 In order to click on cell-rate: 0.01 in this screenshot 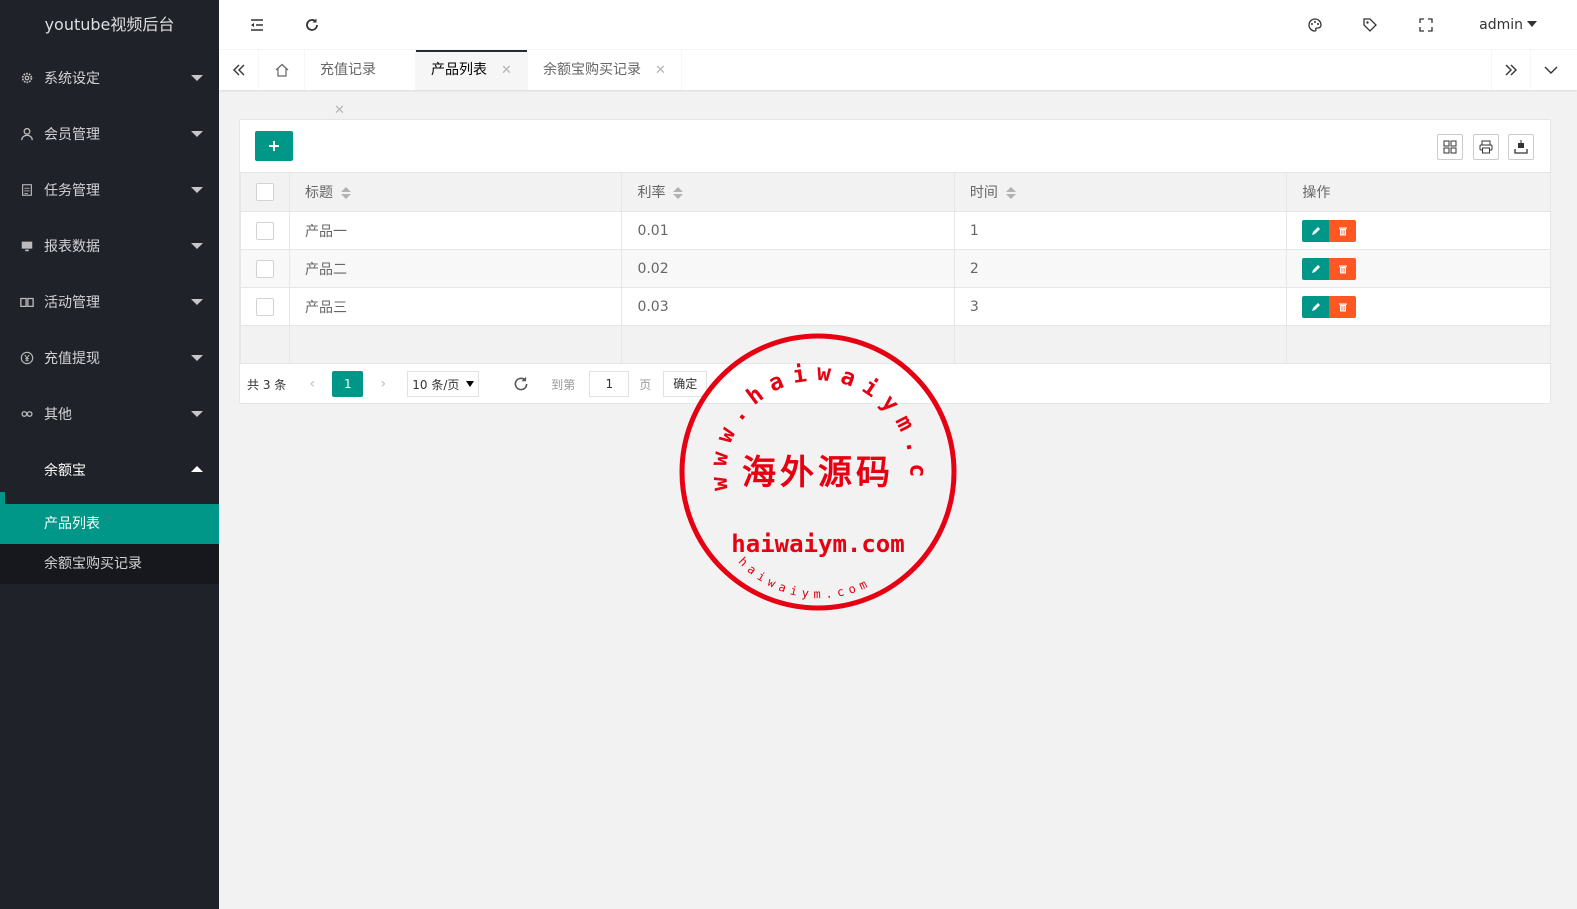, I will do `click(788, 230)`.